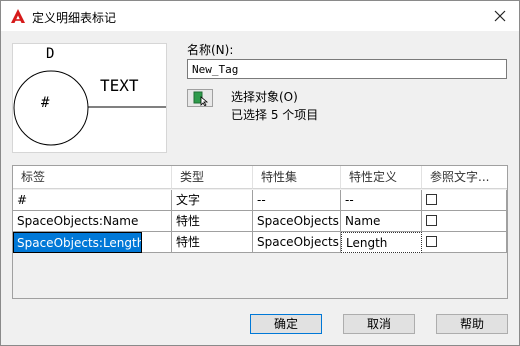 The width and height of the screenshot is (520, 346). What do you see at coordinates (297, 200) in the screenshot?
I see `row-1-property-set: --` at bounding box center [297, 200].